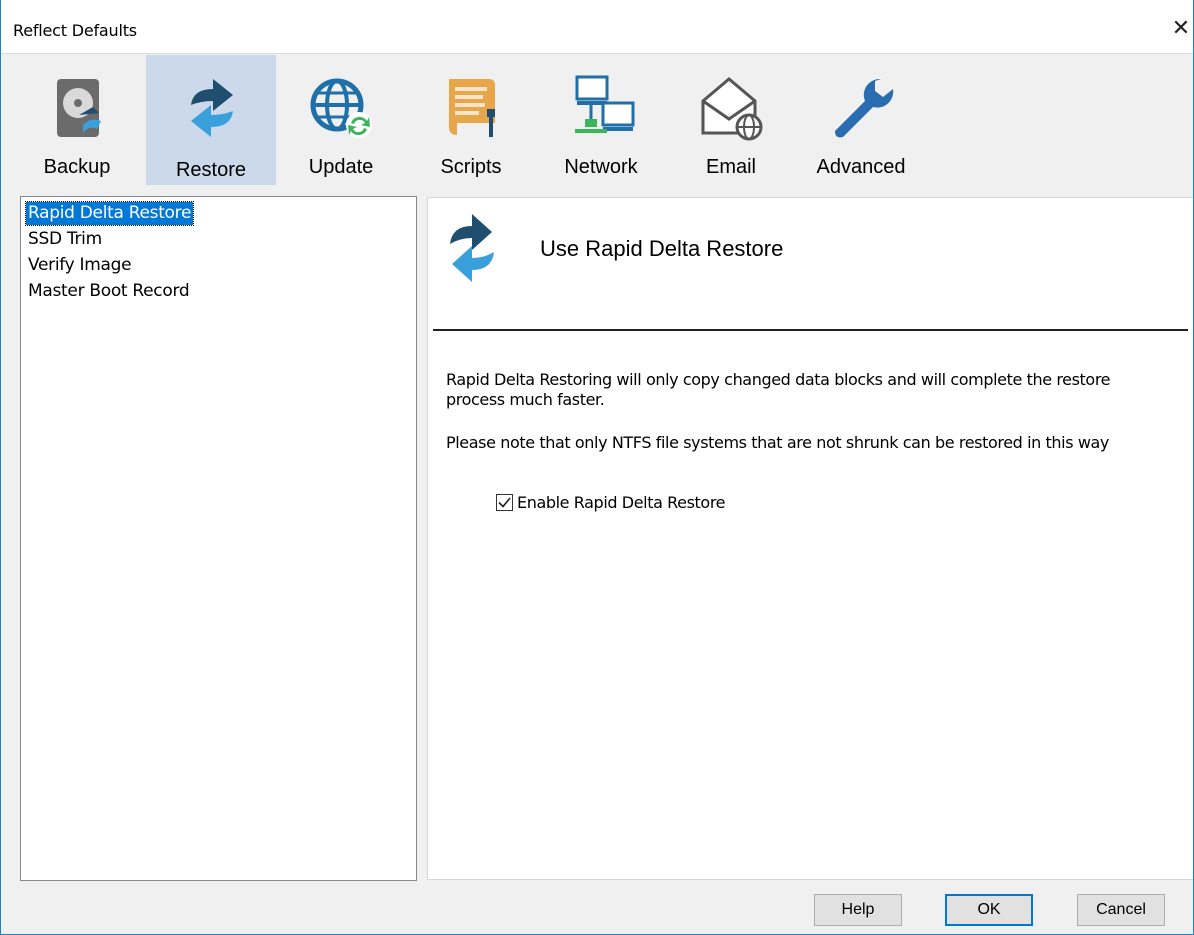 This screenshot has width=1194, height=935. I want to click on tab-network-label: Network, so click(601, 167).